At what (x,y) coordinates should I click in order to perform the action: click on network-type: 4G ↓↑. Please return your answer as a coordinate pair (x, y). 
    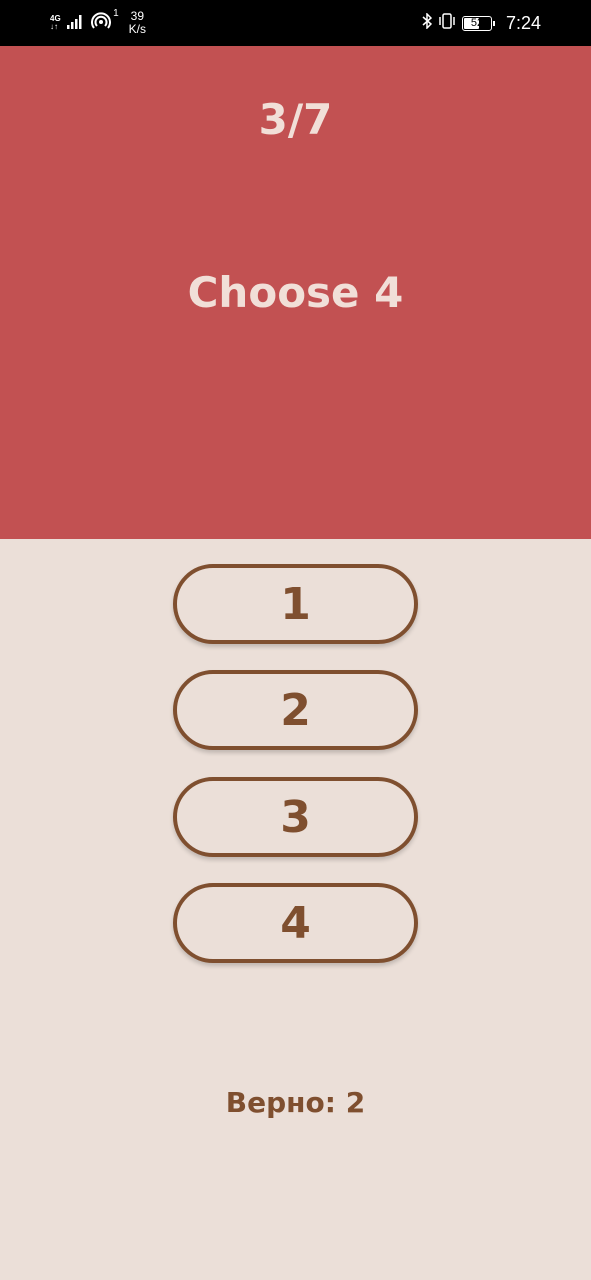
    Looking at the image, I should click on (55, 23).